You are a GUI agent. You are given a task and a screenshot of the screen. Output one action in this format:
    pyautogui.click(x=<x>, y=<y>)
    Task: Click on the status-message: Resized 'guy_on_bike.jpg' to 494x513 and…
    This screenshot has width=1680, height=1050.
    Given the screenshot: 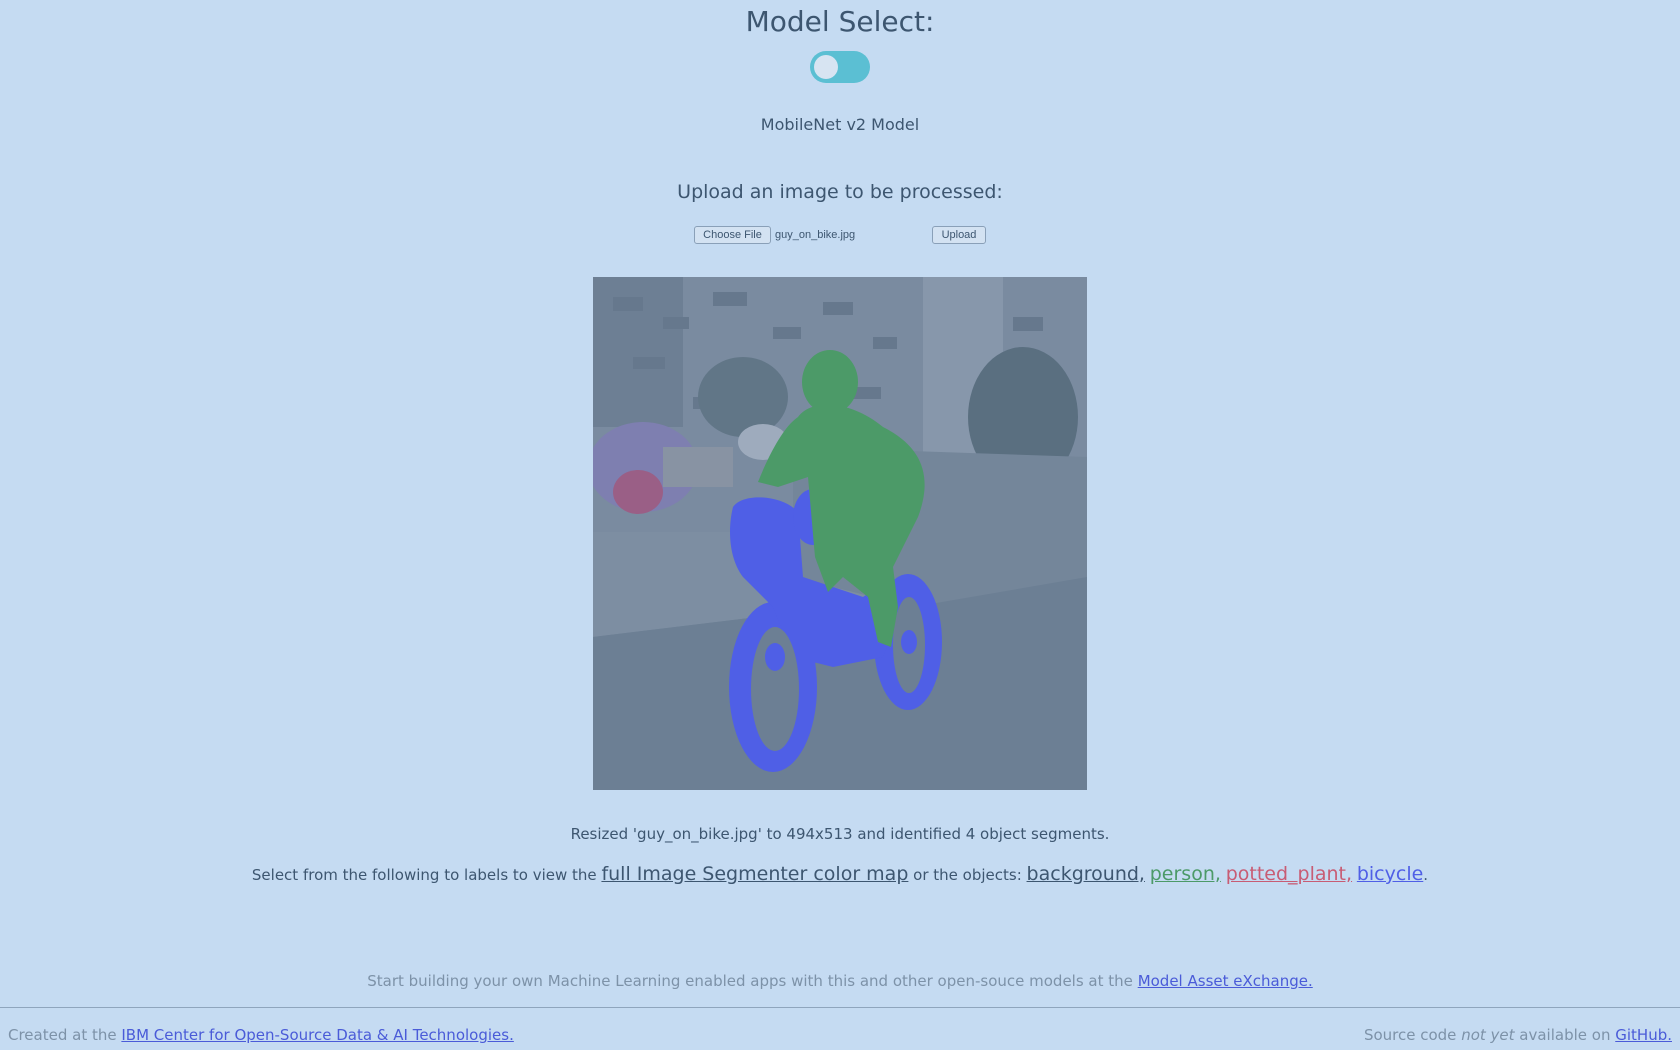 What is the action you would take?
    pyautogui.click(x=840, y=834)
    